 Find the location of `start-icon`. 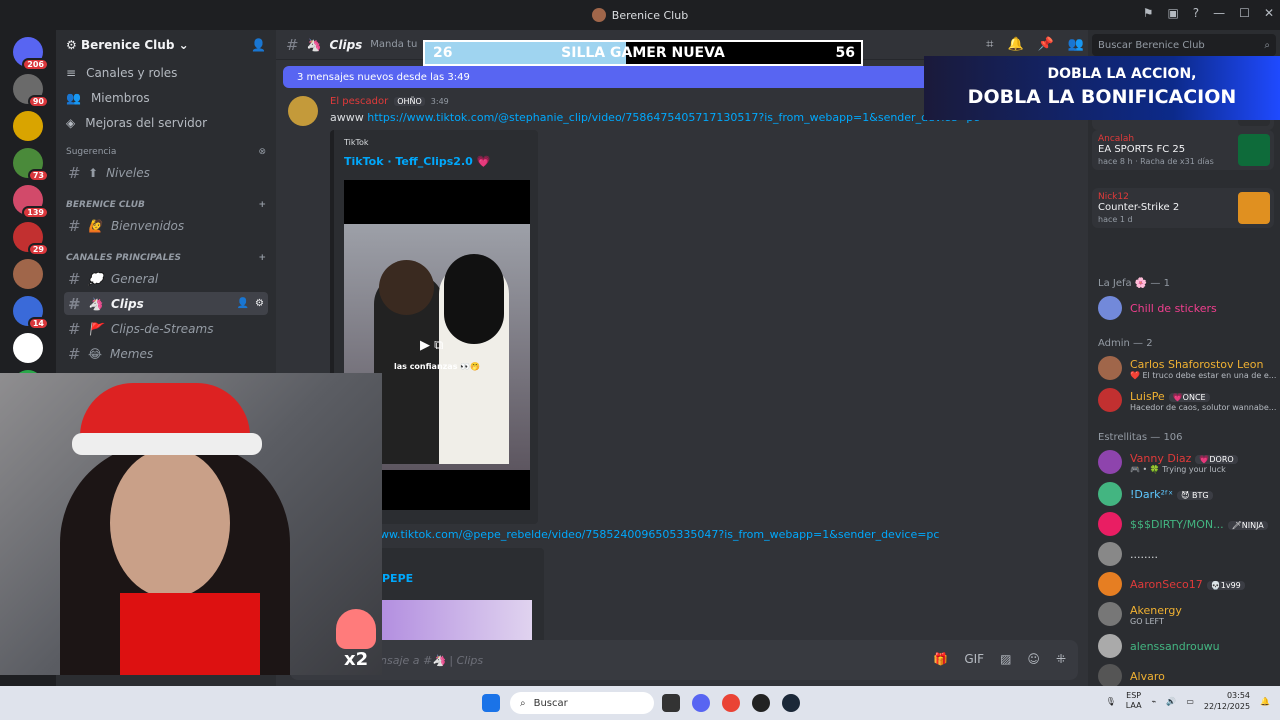

start-icon is located at coordinates (491, 703).